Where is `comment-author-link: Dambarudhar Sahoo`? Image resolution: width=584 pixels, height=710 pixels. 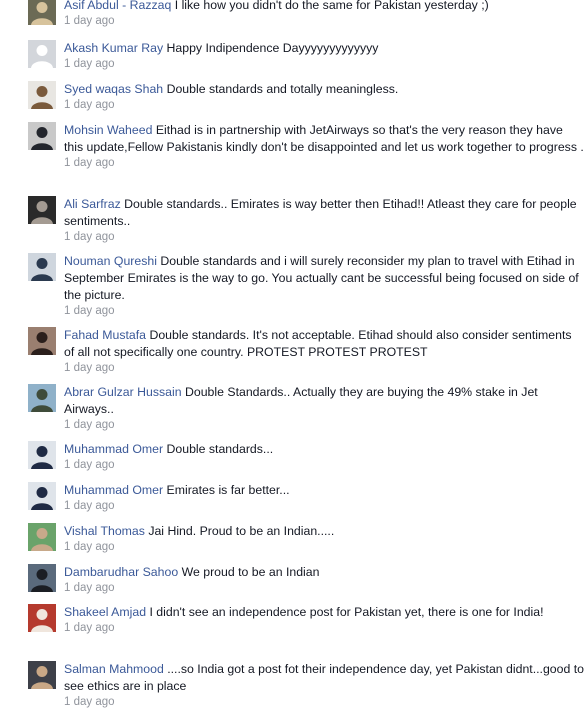
comment-author-link: Dambarudhar Sahoo is located at coordinates (121, 572).